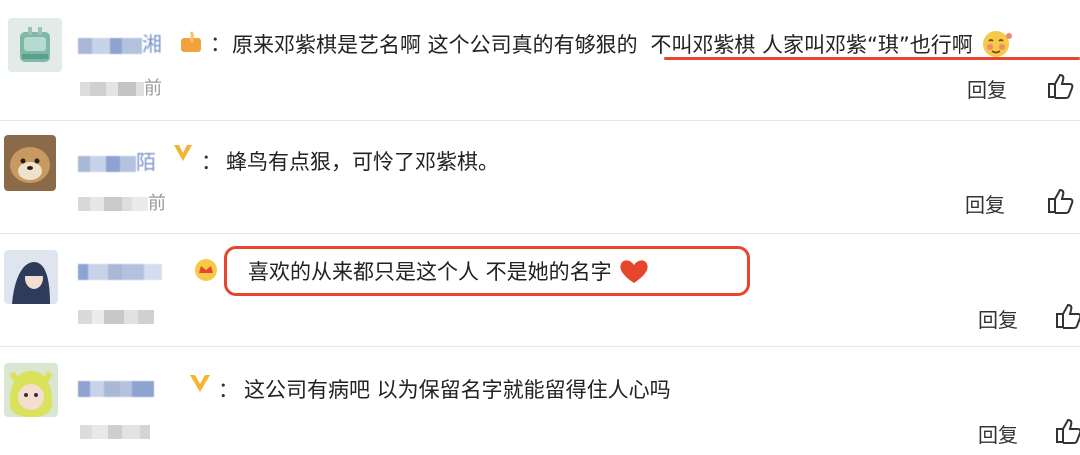  Describe the element at coordinates (152, 44) in the screenshot. I see `username-visible-char: 湘` at that location.